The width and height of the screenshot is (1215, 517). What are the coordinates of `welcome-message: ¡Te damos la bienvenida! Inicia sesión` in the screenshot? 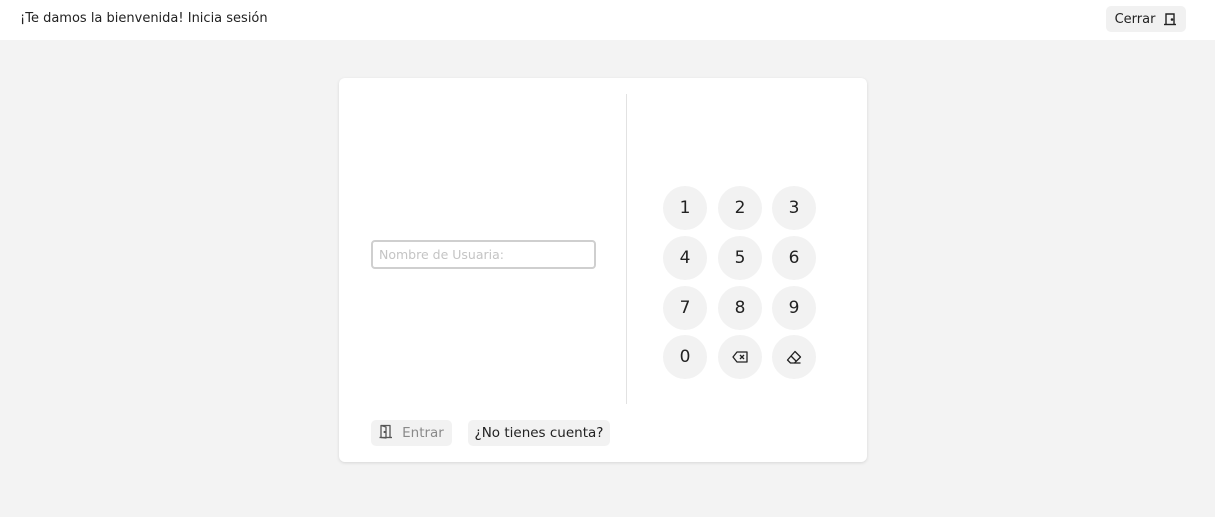 It's located at (144, 18).